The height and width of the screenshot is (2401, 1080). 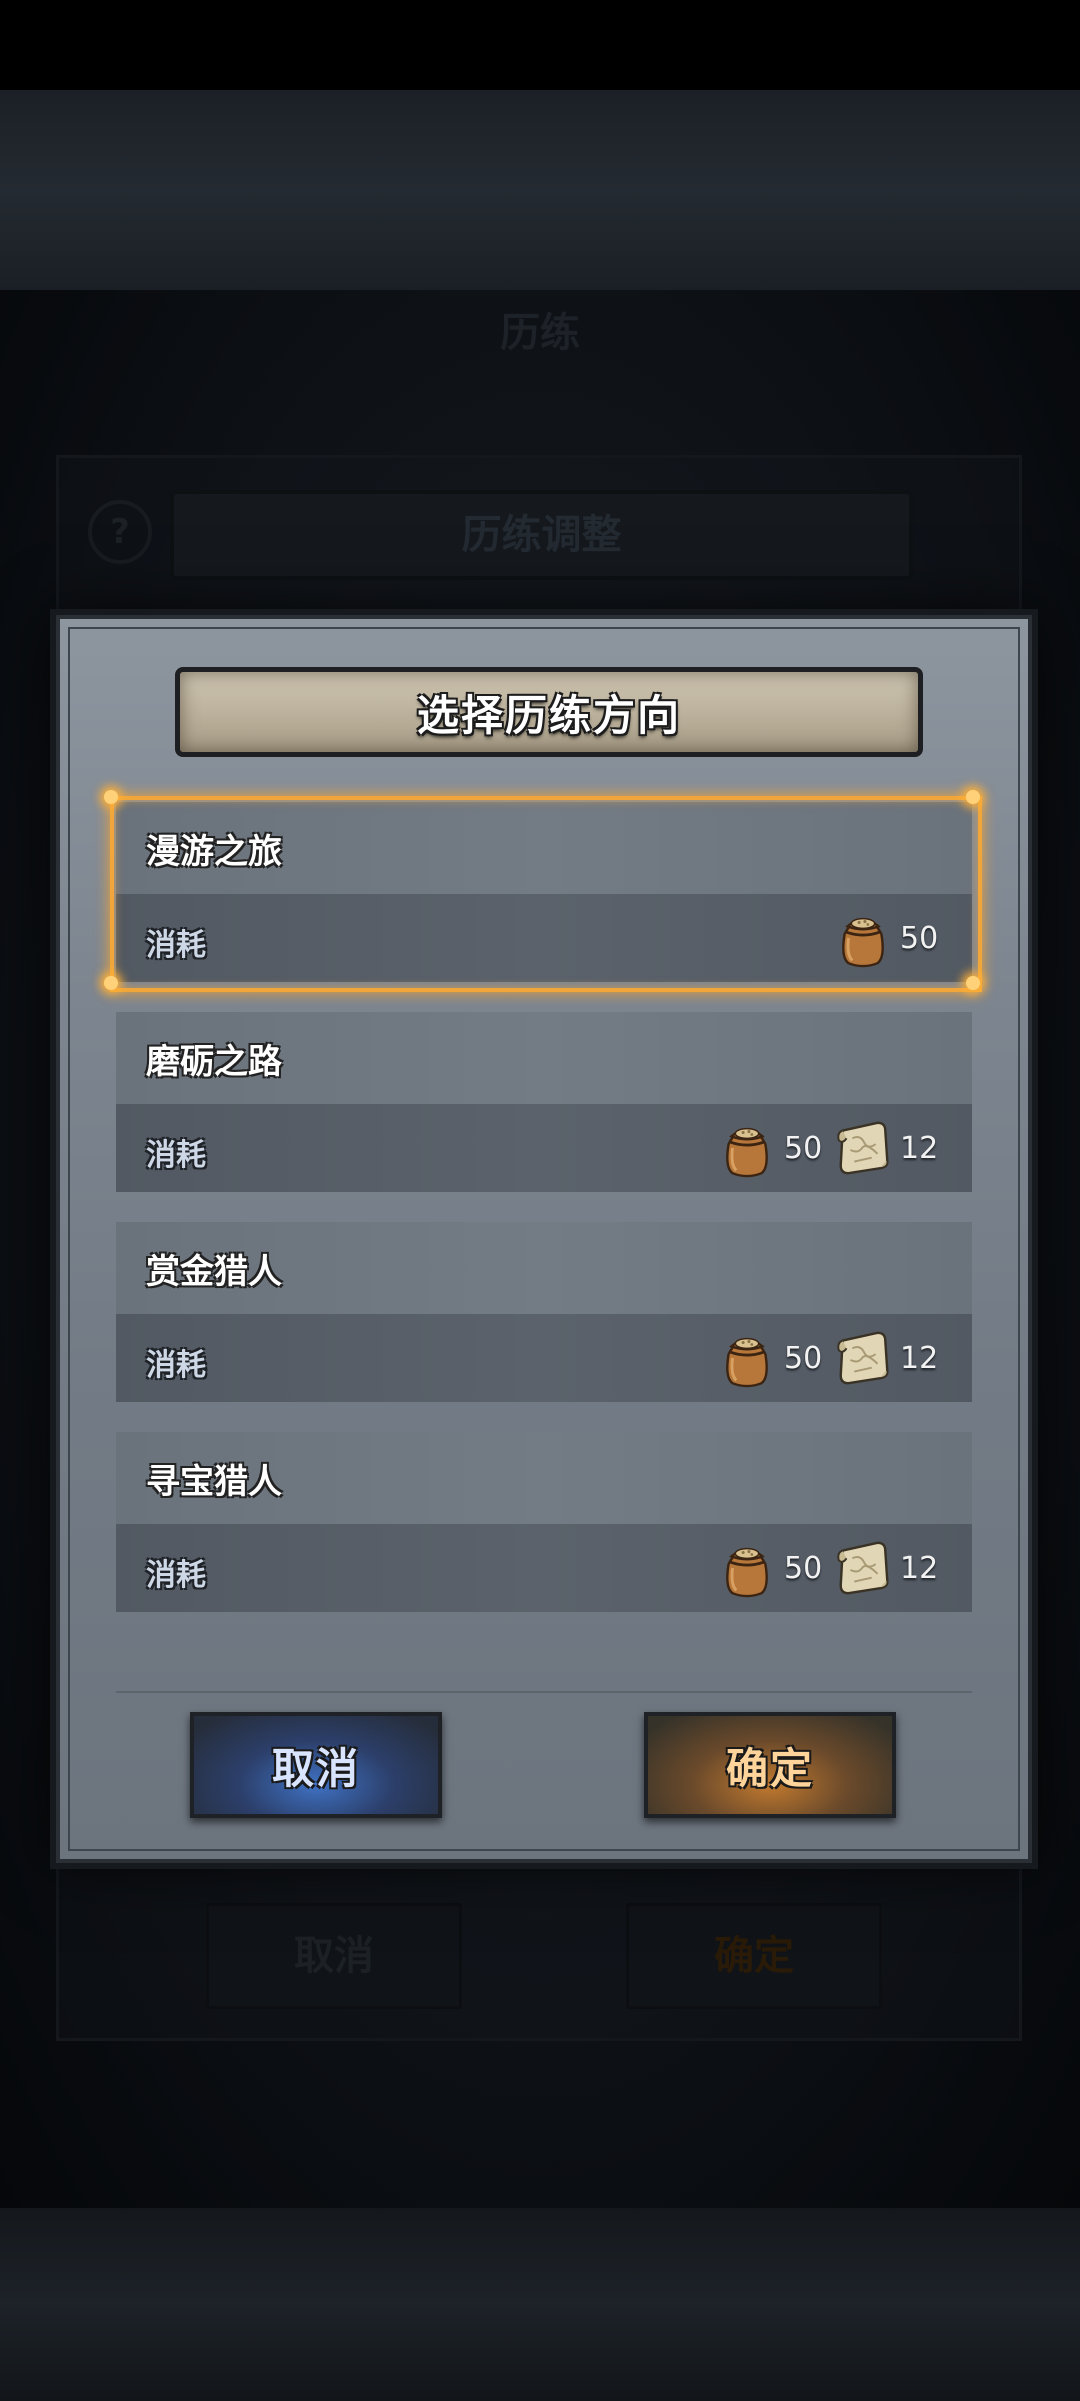 What do you see at coordinates (544, 1522) in the screenshot?
I see `training-option: 寻宝猎人消耗 50 12` at bounding box center [544, 1522].